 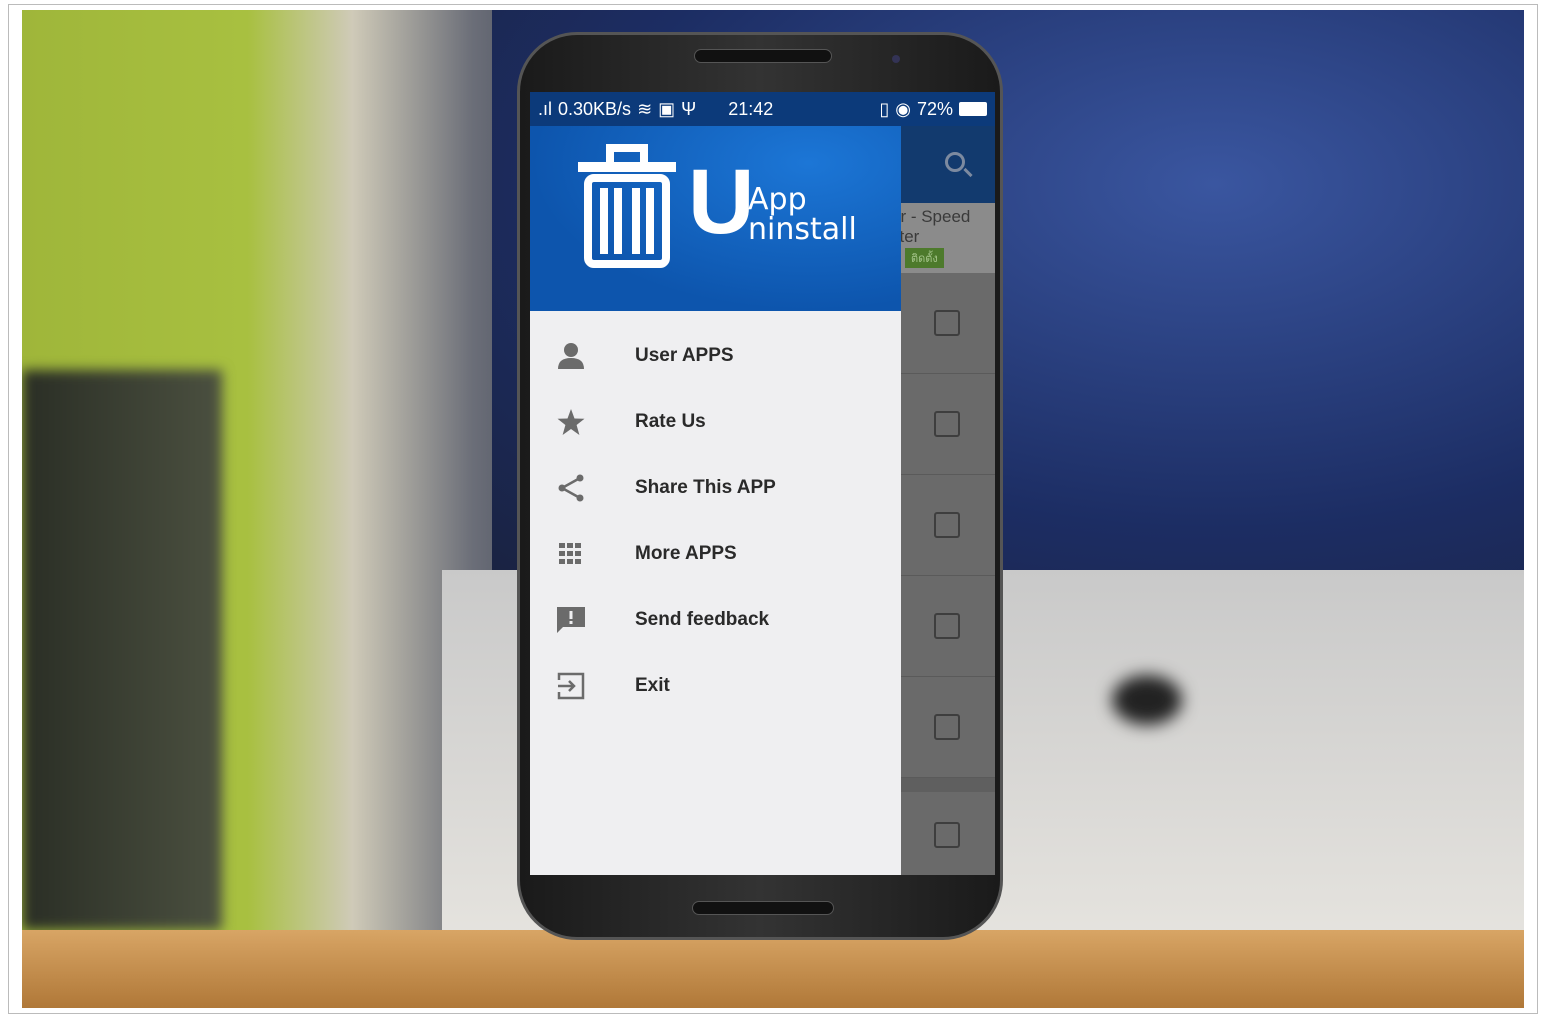 I want to click on wifi-icon: ≋, so click(x=645, y=108).